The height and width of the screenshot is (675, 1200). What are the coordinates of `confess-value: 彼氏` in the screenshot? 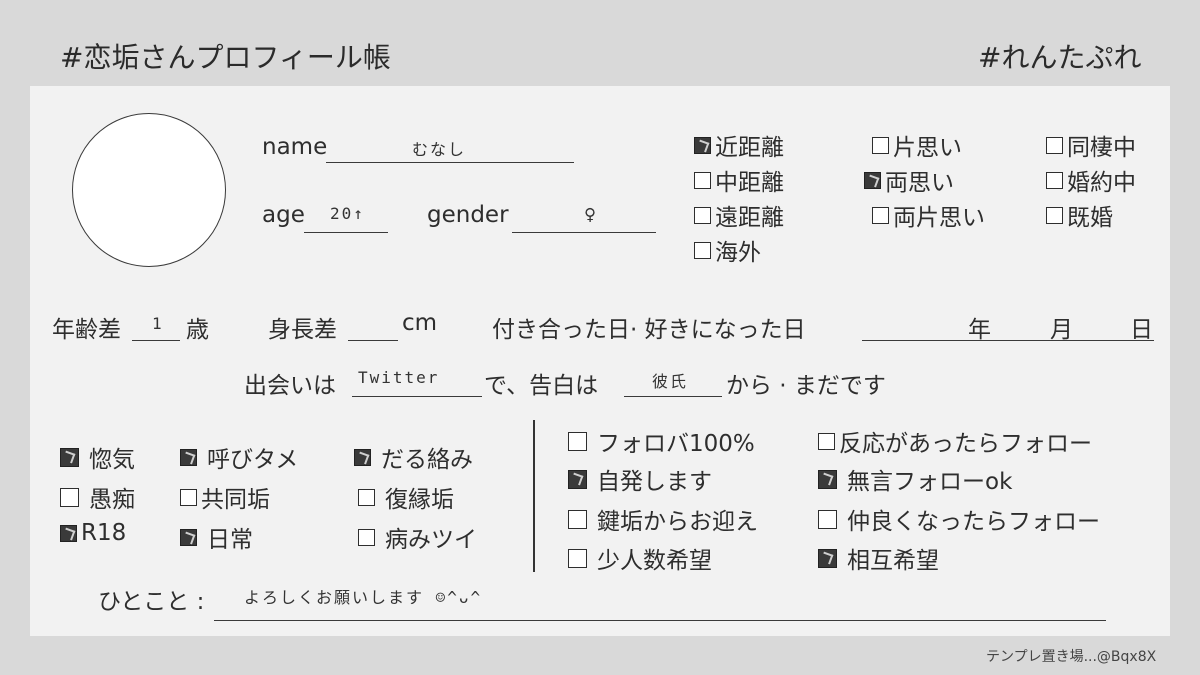 It's located at (670, 380).